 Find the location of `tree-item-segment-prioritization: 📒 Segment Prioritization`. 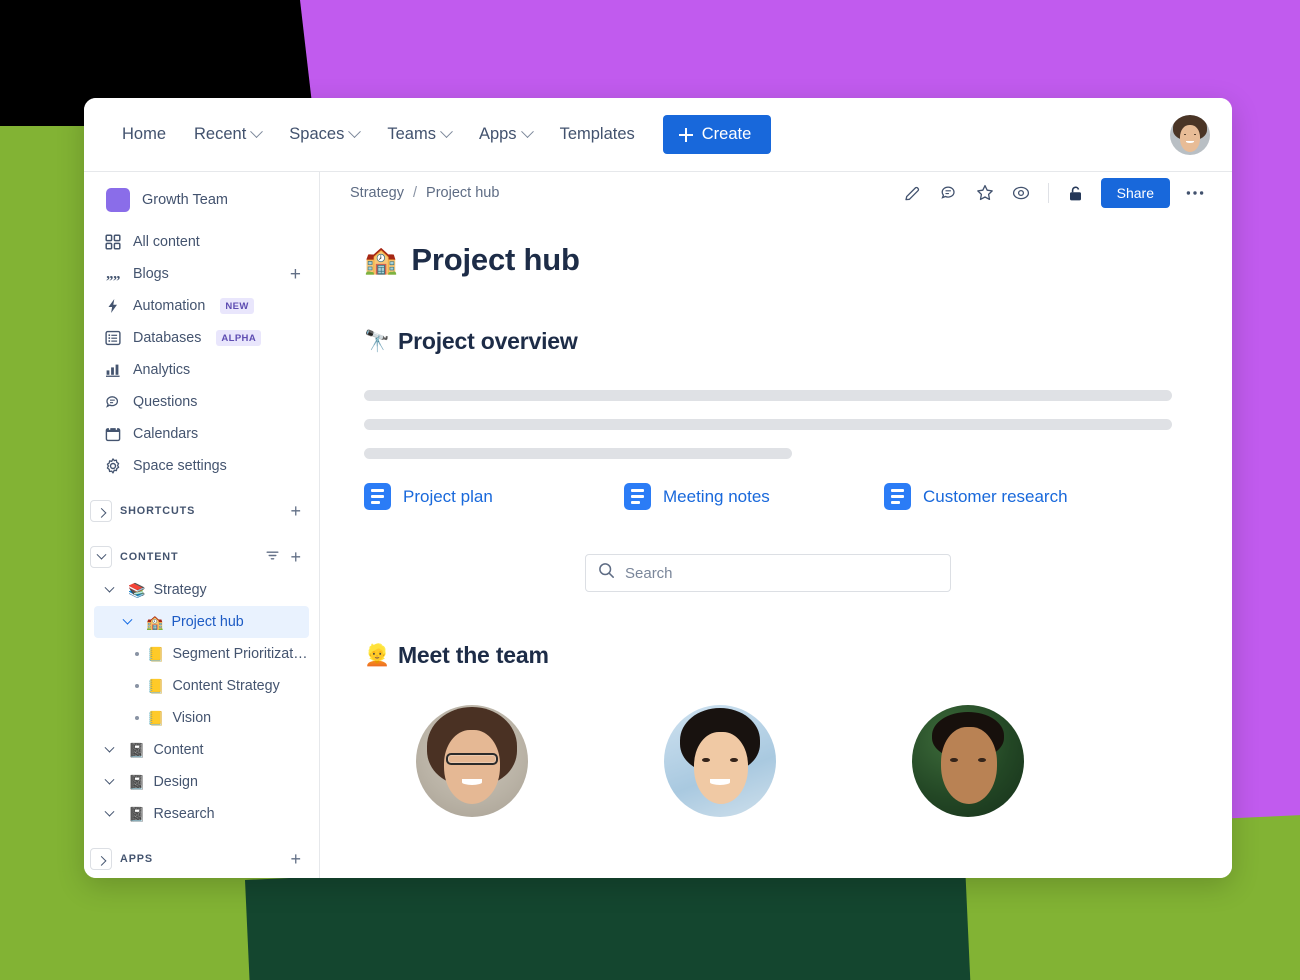

tree-item-segment-prioritization: 📒 Segment Prioritization is located at coordinates (201, 654).